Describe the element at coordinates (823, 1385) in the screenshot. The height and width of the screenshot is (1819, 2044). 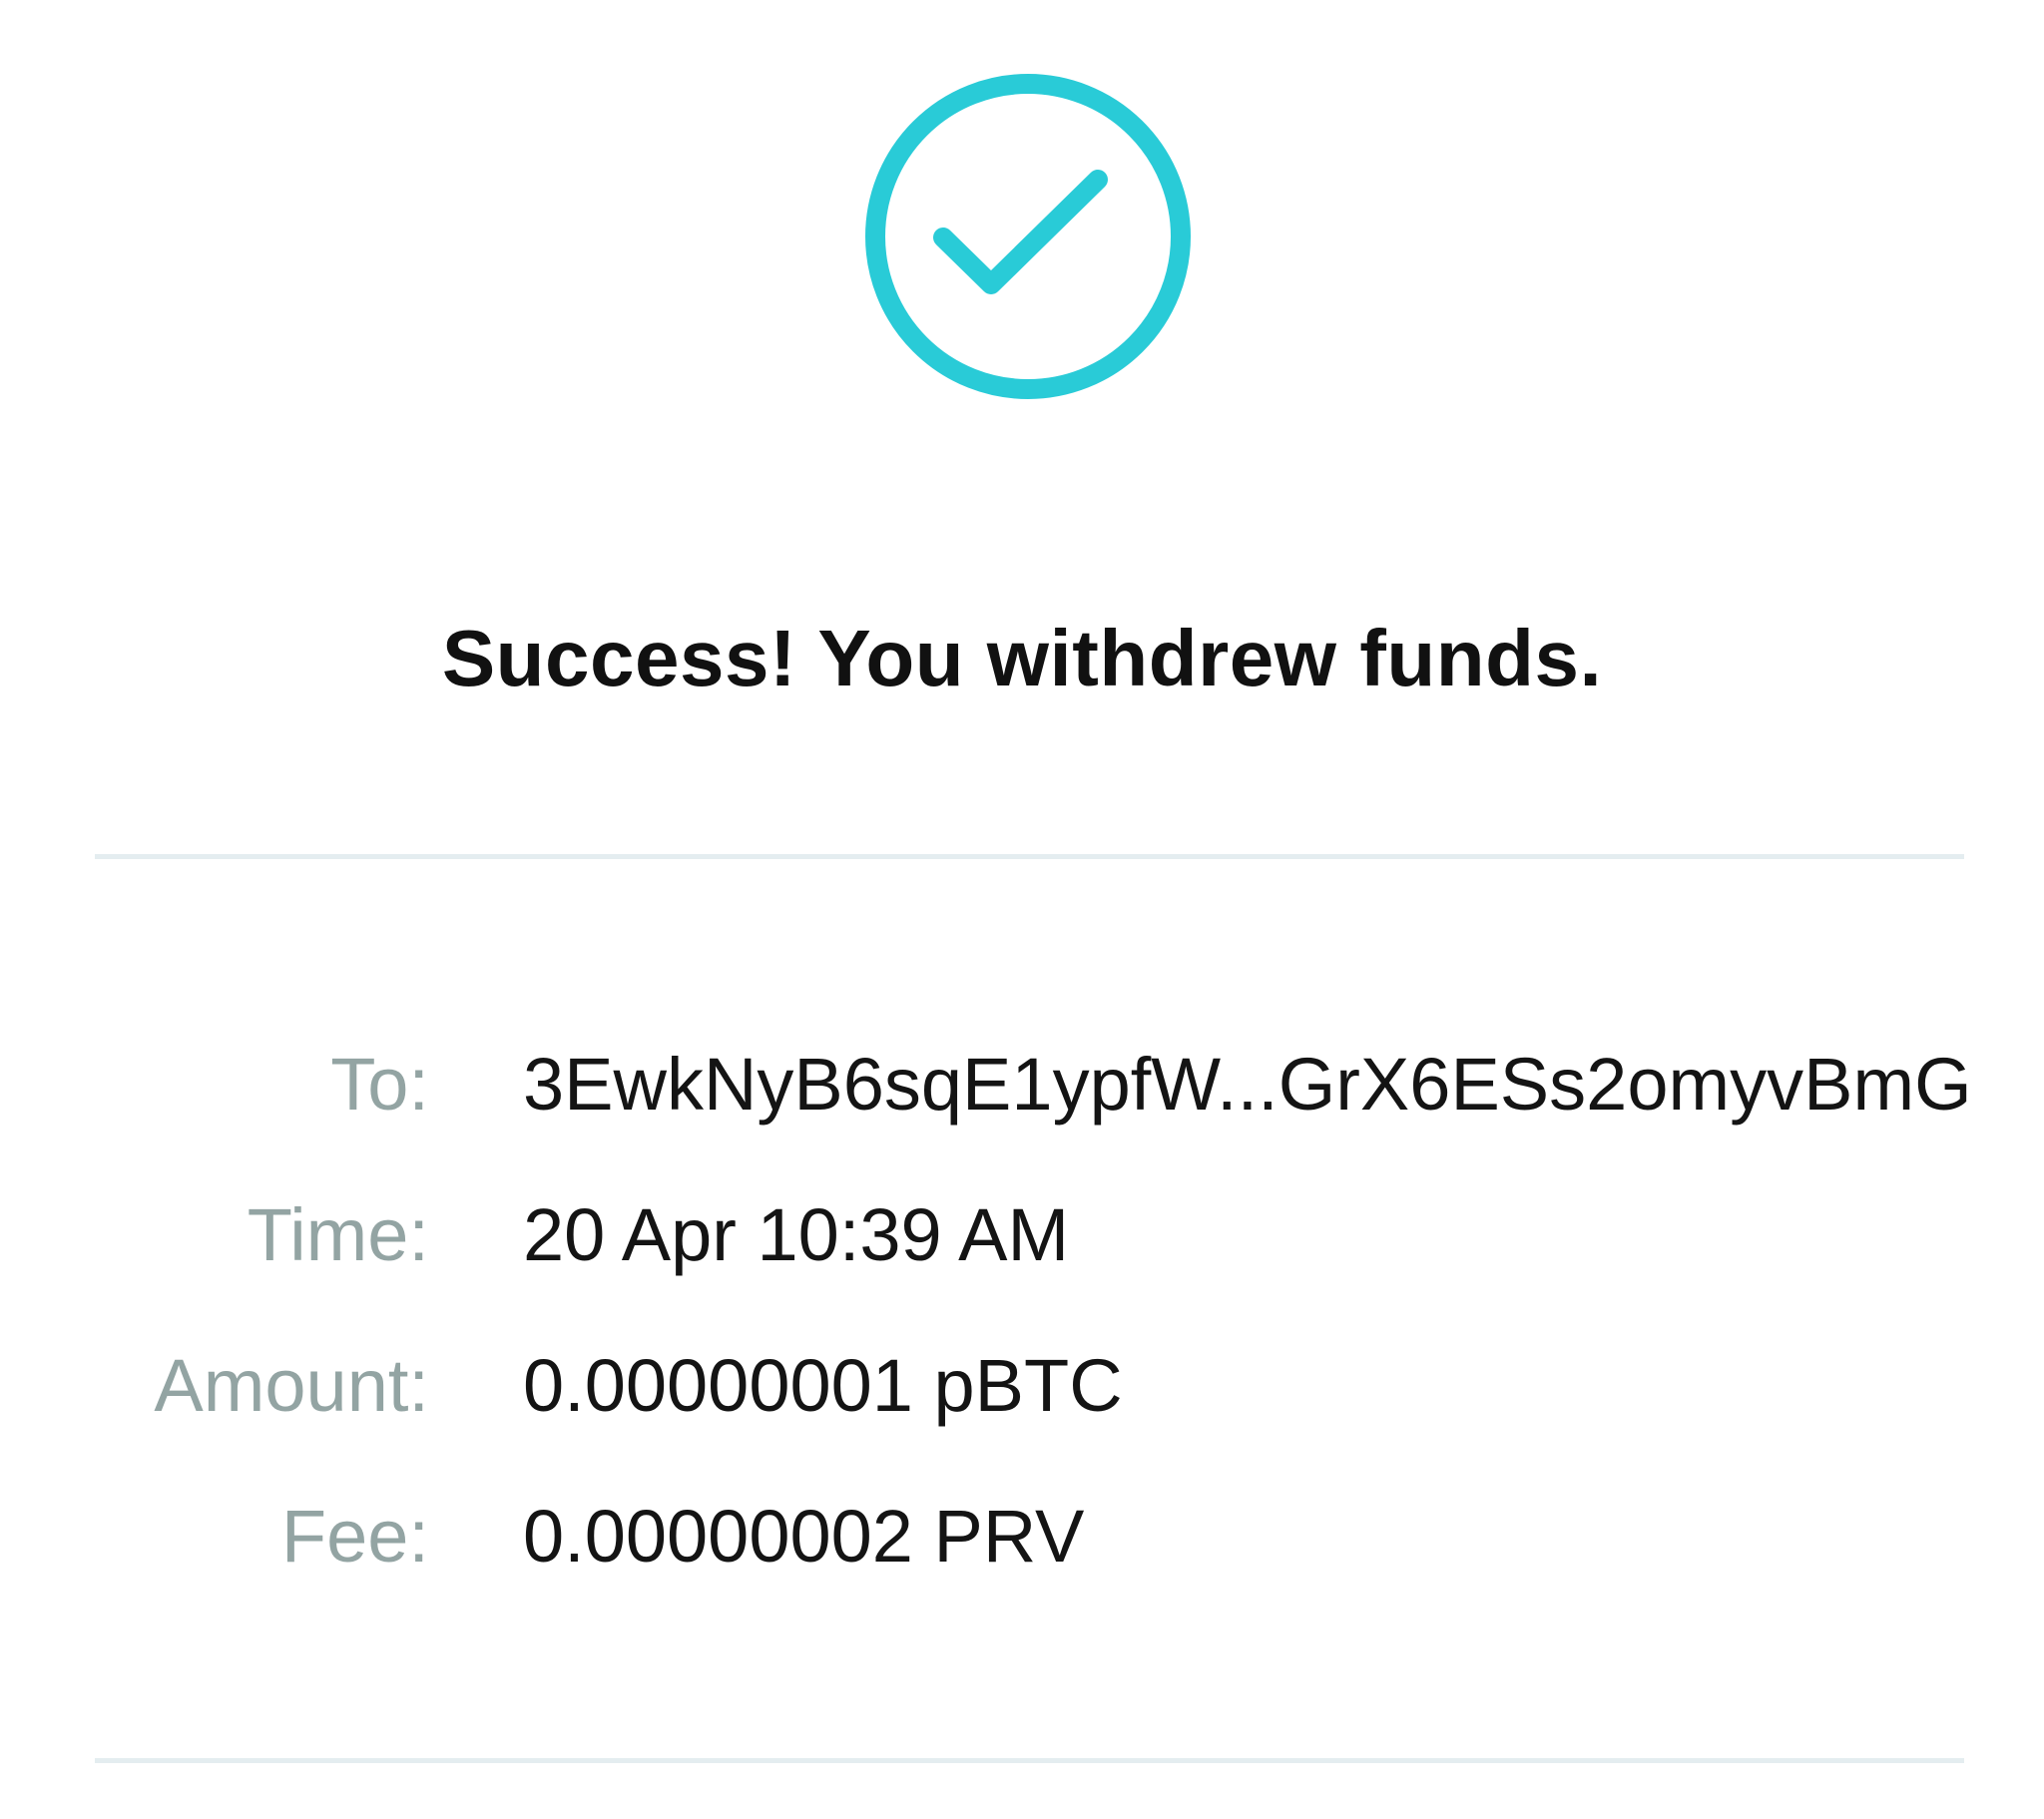
I see `amount-value: 0.00000001 pBTC` at that location.